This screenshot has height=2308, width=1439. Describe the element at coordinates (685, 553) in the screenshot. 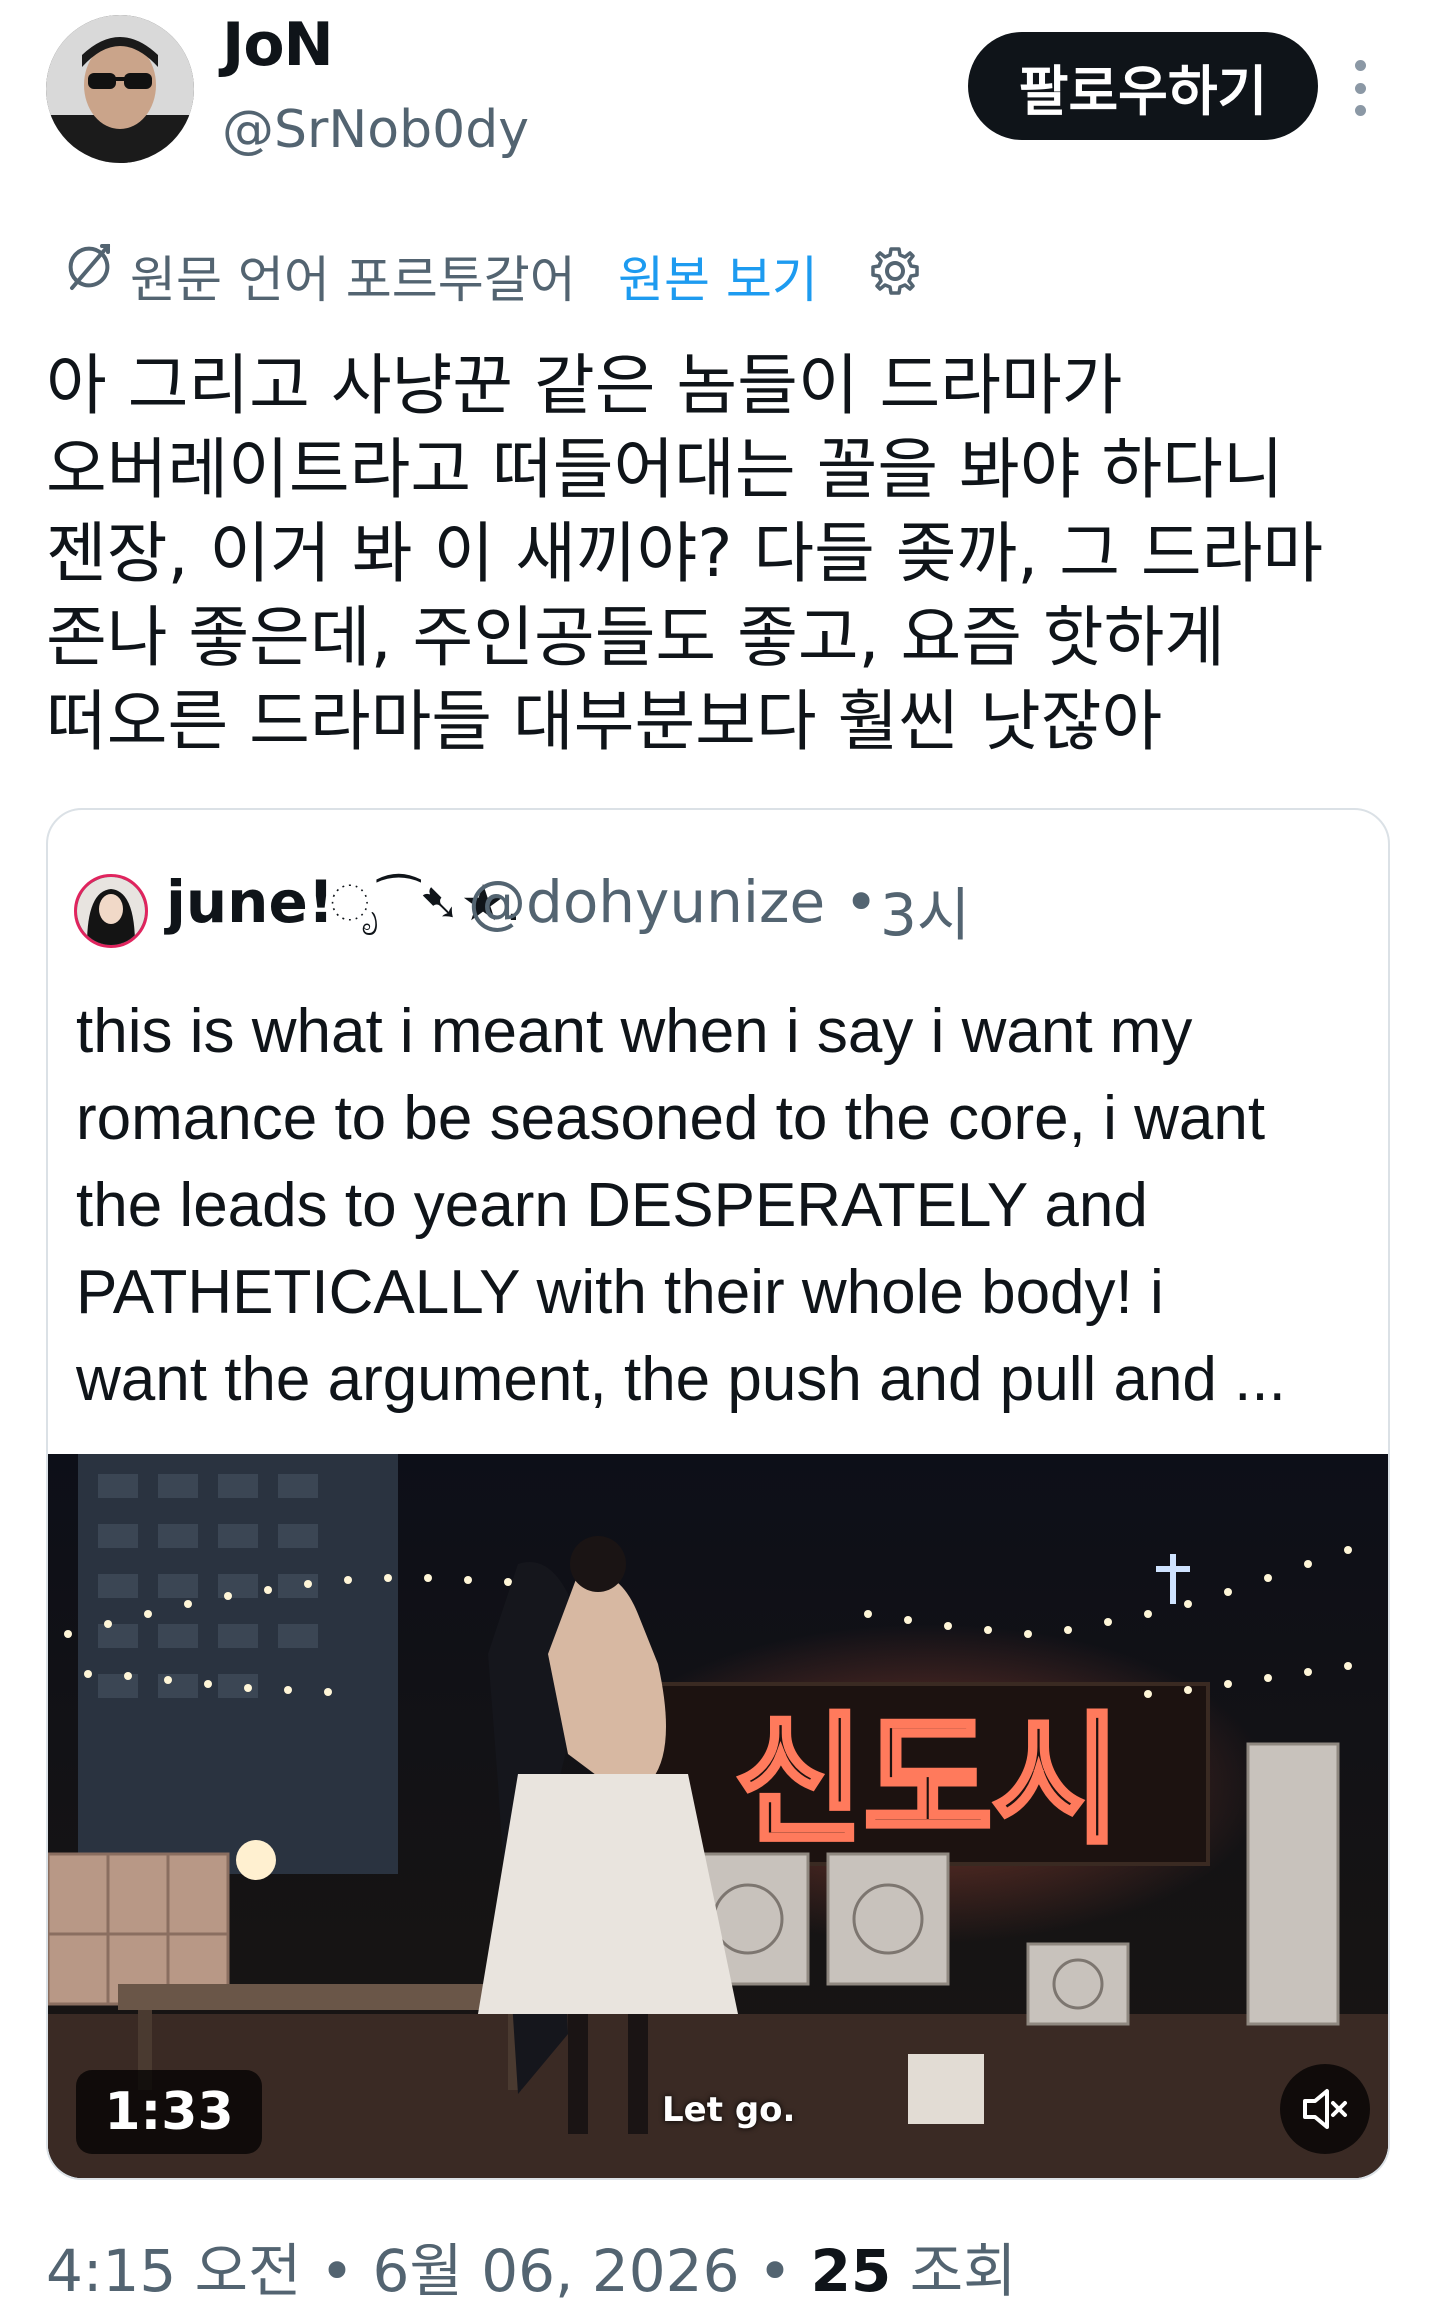

I see `tweet-text-line: 젠장, 이거 봐 이 새끼야? 다들 좆까, 그 드라마` at that location.